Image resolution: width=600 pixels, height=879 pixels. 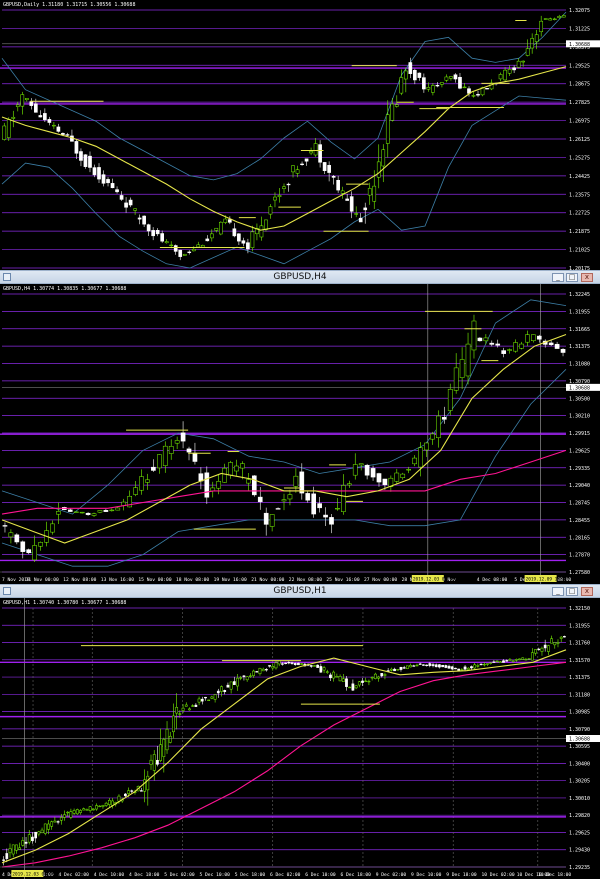 What do you see at coordinates (79, 580) in the screenshot?
I see `x-tick-label: 12 Nov 08:00` at bounding box center [79, 580].